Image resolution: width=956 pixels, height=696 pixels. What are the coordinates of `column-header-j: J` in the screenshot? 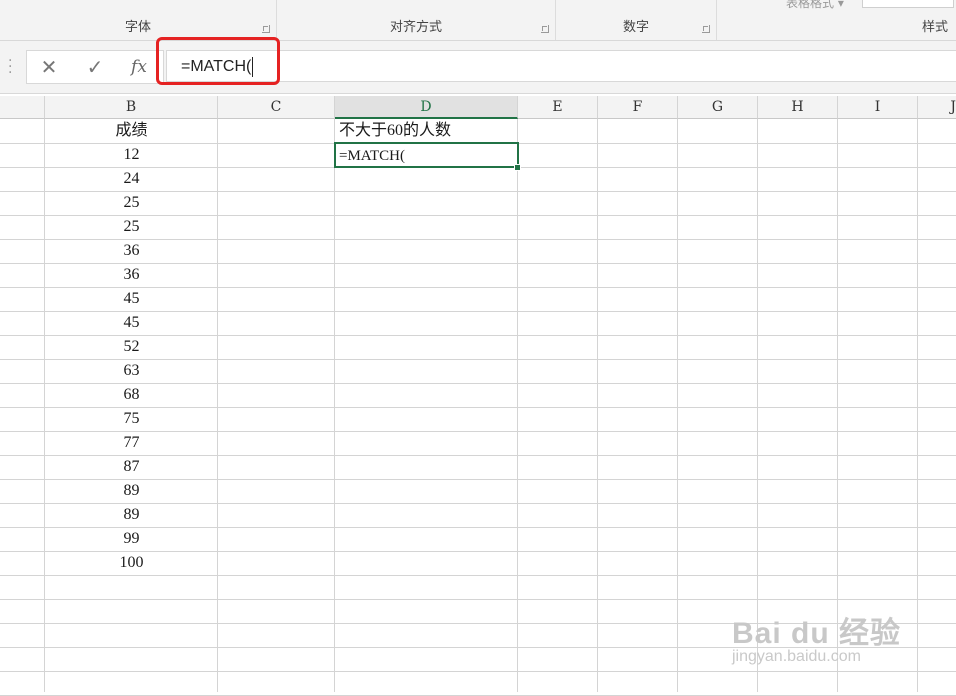 It's located at (937, 107).